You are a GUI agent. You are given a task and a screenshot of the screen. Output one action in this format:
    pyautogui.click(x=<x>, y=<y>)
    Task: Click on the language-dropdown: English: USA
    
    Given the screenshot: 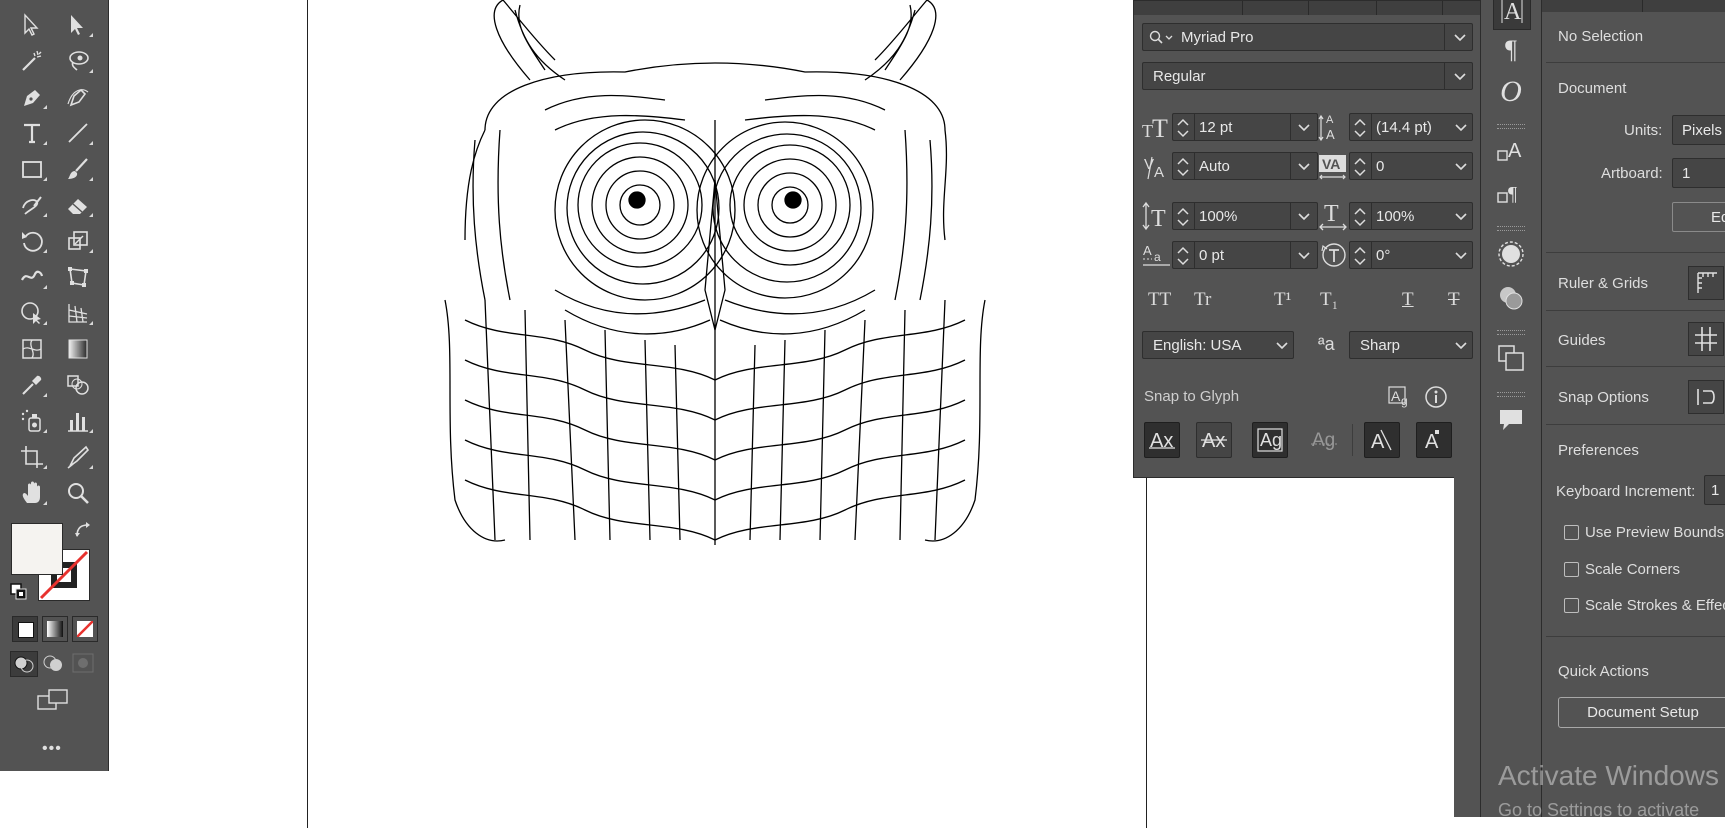 What is the action you would take?
    pyautogui.click(x=1218, y=345)
    